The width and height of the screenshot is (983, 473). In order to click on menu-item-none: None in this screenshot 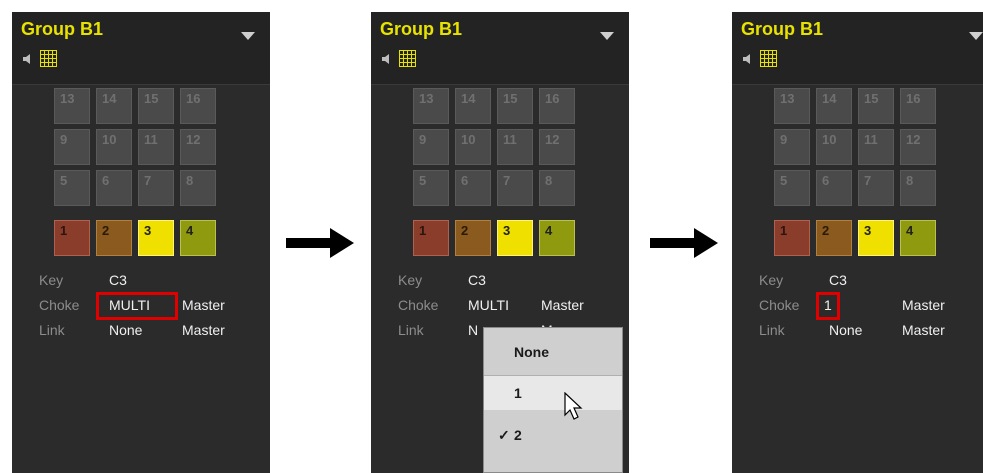, I will do `click(553, 352)`.